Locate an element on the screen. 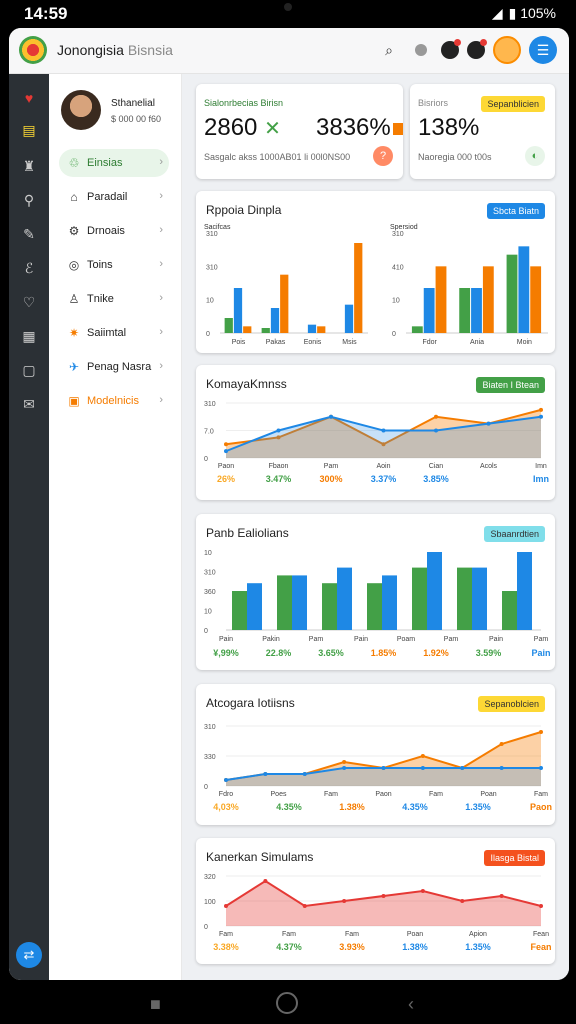  settings-icon is located at coordinates (421, 50).